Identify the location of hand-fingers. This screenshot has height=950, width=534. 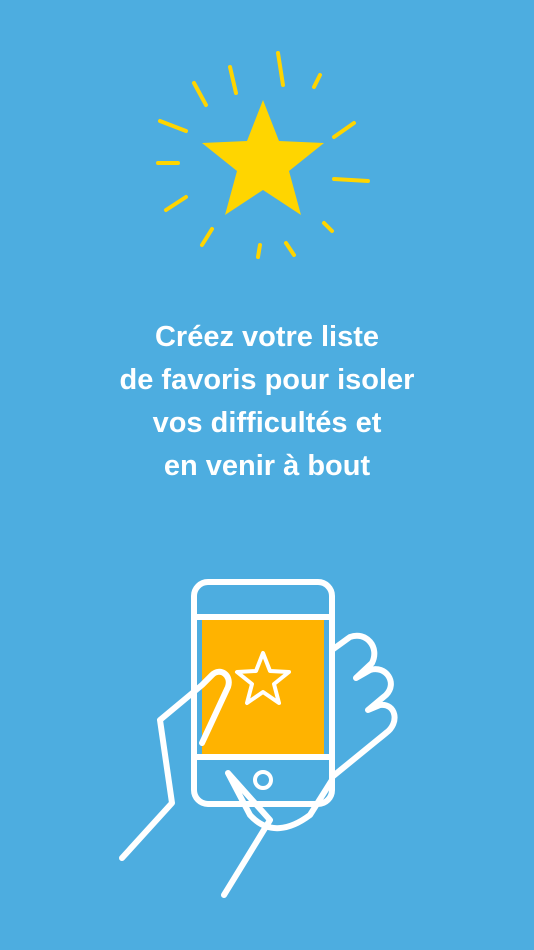
(363, 706).